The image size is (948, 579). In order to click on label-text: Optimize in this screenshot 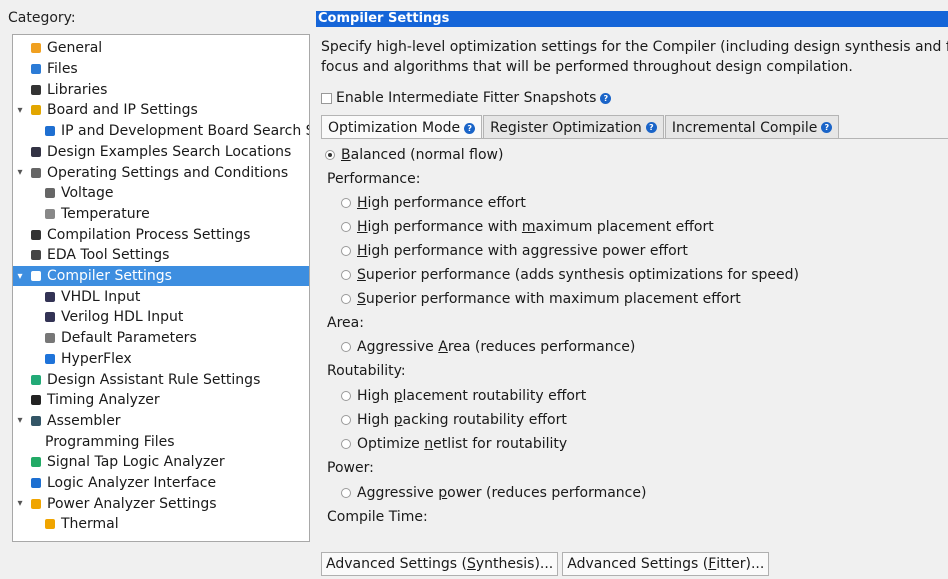, I will do `click(391, 444)`.